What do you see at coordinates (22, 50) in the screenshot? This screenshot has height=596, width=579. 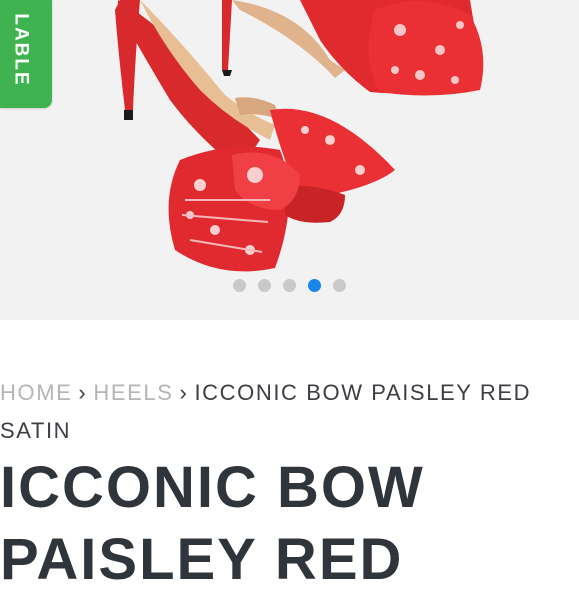 I see `badge-label: LABLE` at bounding box center [22, 50].